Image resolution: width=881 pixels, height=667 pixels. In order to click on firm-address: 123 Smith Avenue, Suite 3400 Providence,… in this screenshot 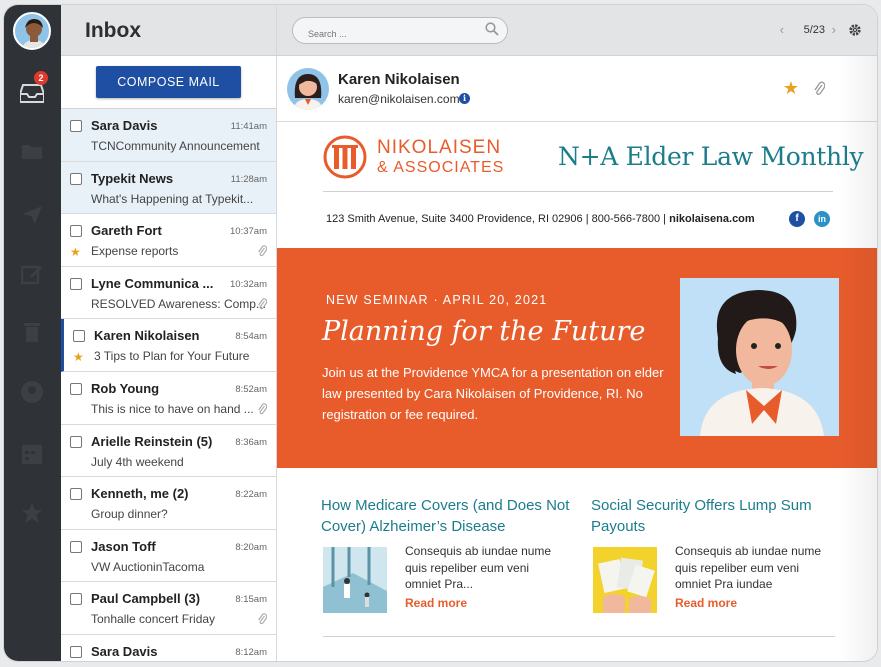, I will do `click(540, 219)`.